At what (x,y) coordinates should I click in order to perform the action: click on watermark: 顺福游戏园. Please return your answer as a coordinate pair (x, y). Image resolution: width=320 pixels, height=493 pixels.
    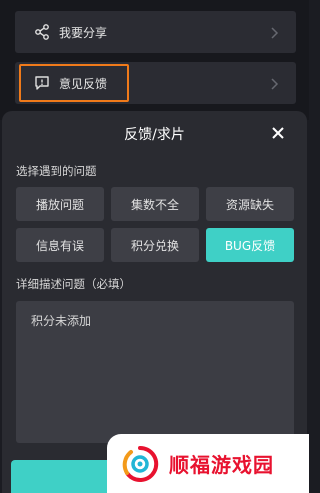
    Looking at the image, I should click on (208, 463).